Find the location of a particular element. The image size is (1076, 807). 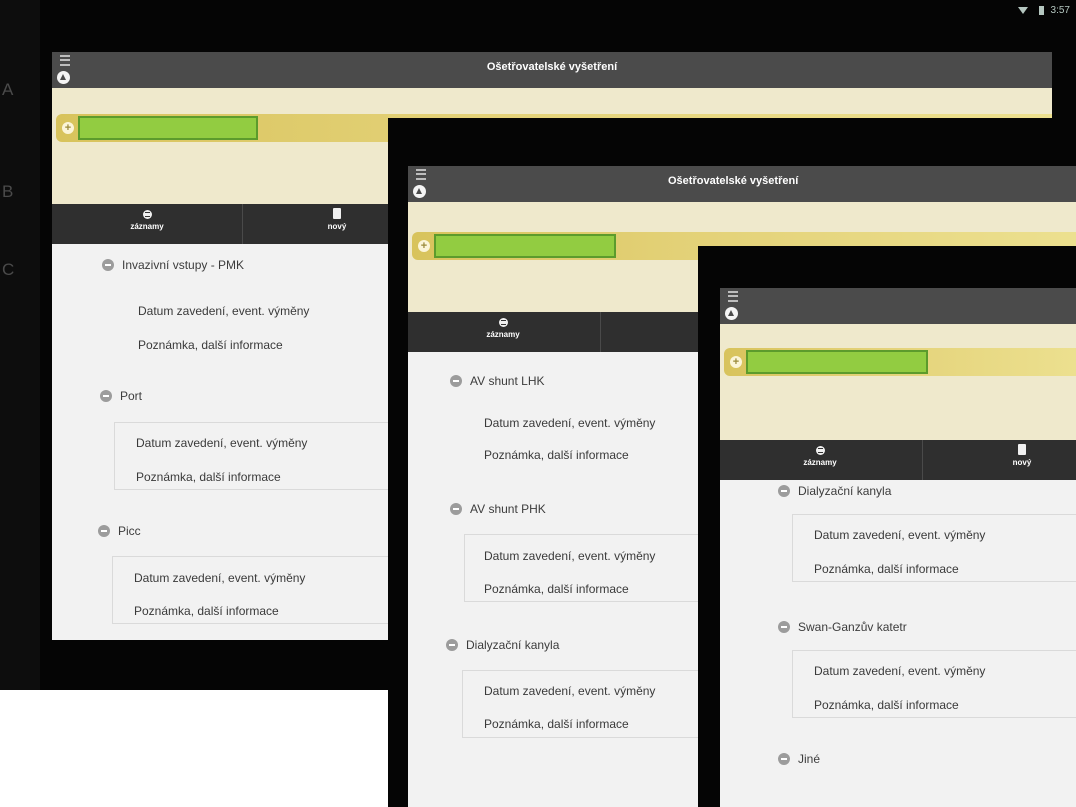

section-title: AV shunt PHK is located at coordinates (508, 509).